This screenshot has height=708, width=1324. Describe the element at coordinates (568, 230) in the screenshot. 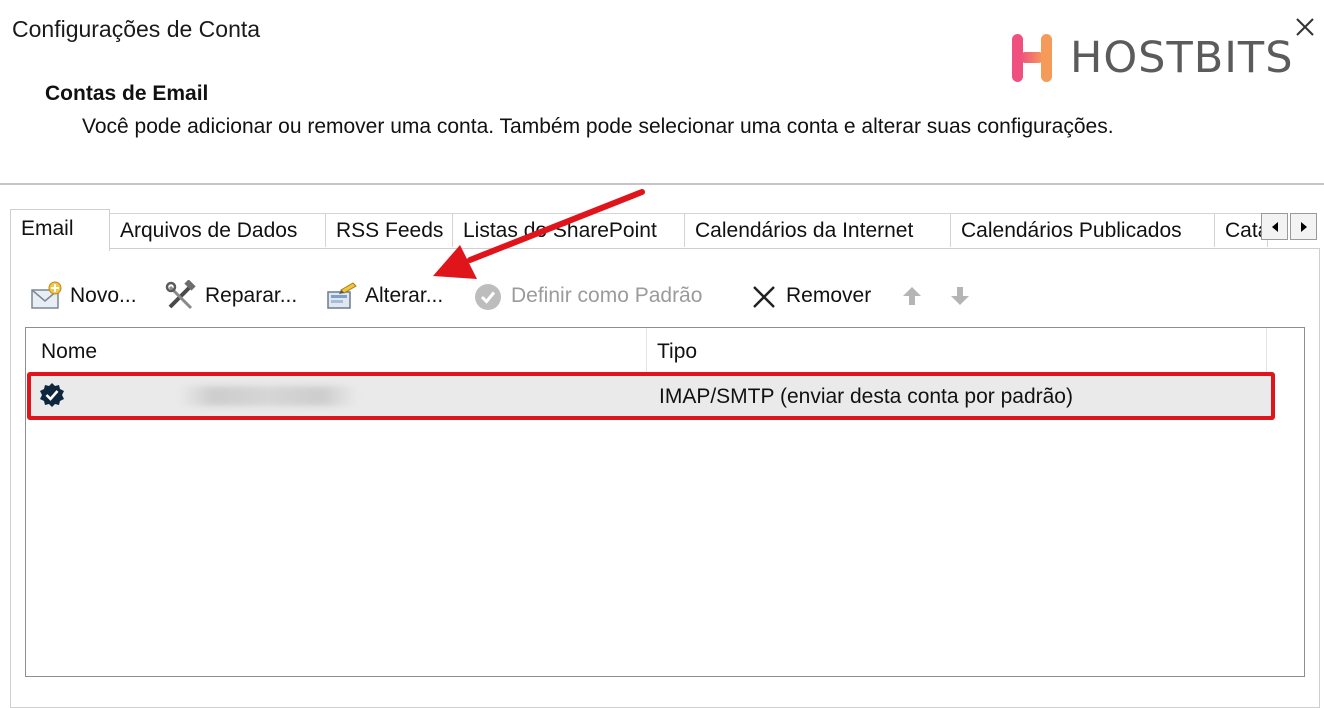

I see `tab-sharepoint-lists: Listas do SharePoint` at that location.